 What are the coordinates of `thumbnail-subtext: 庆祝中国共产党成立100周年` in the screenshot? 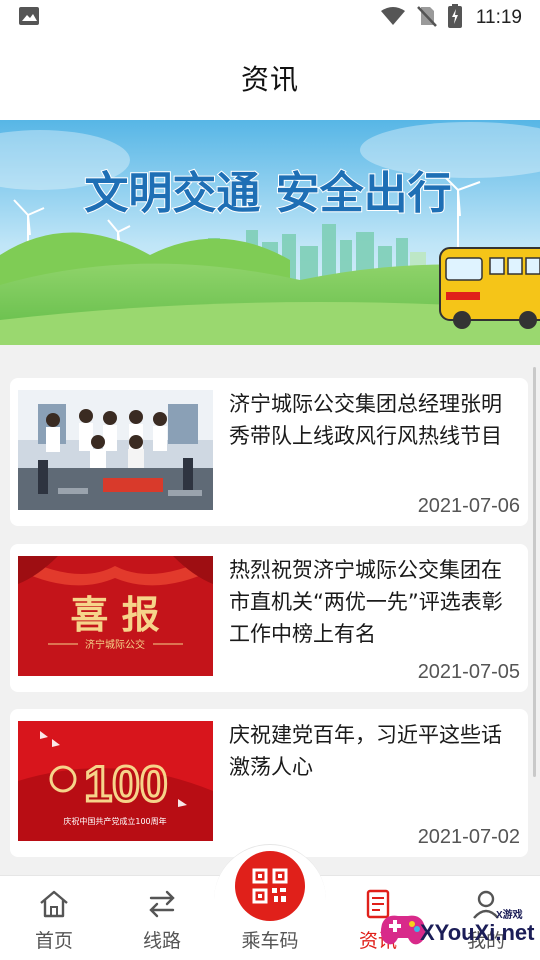 It's located at (114, 821).